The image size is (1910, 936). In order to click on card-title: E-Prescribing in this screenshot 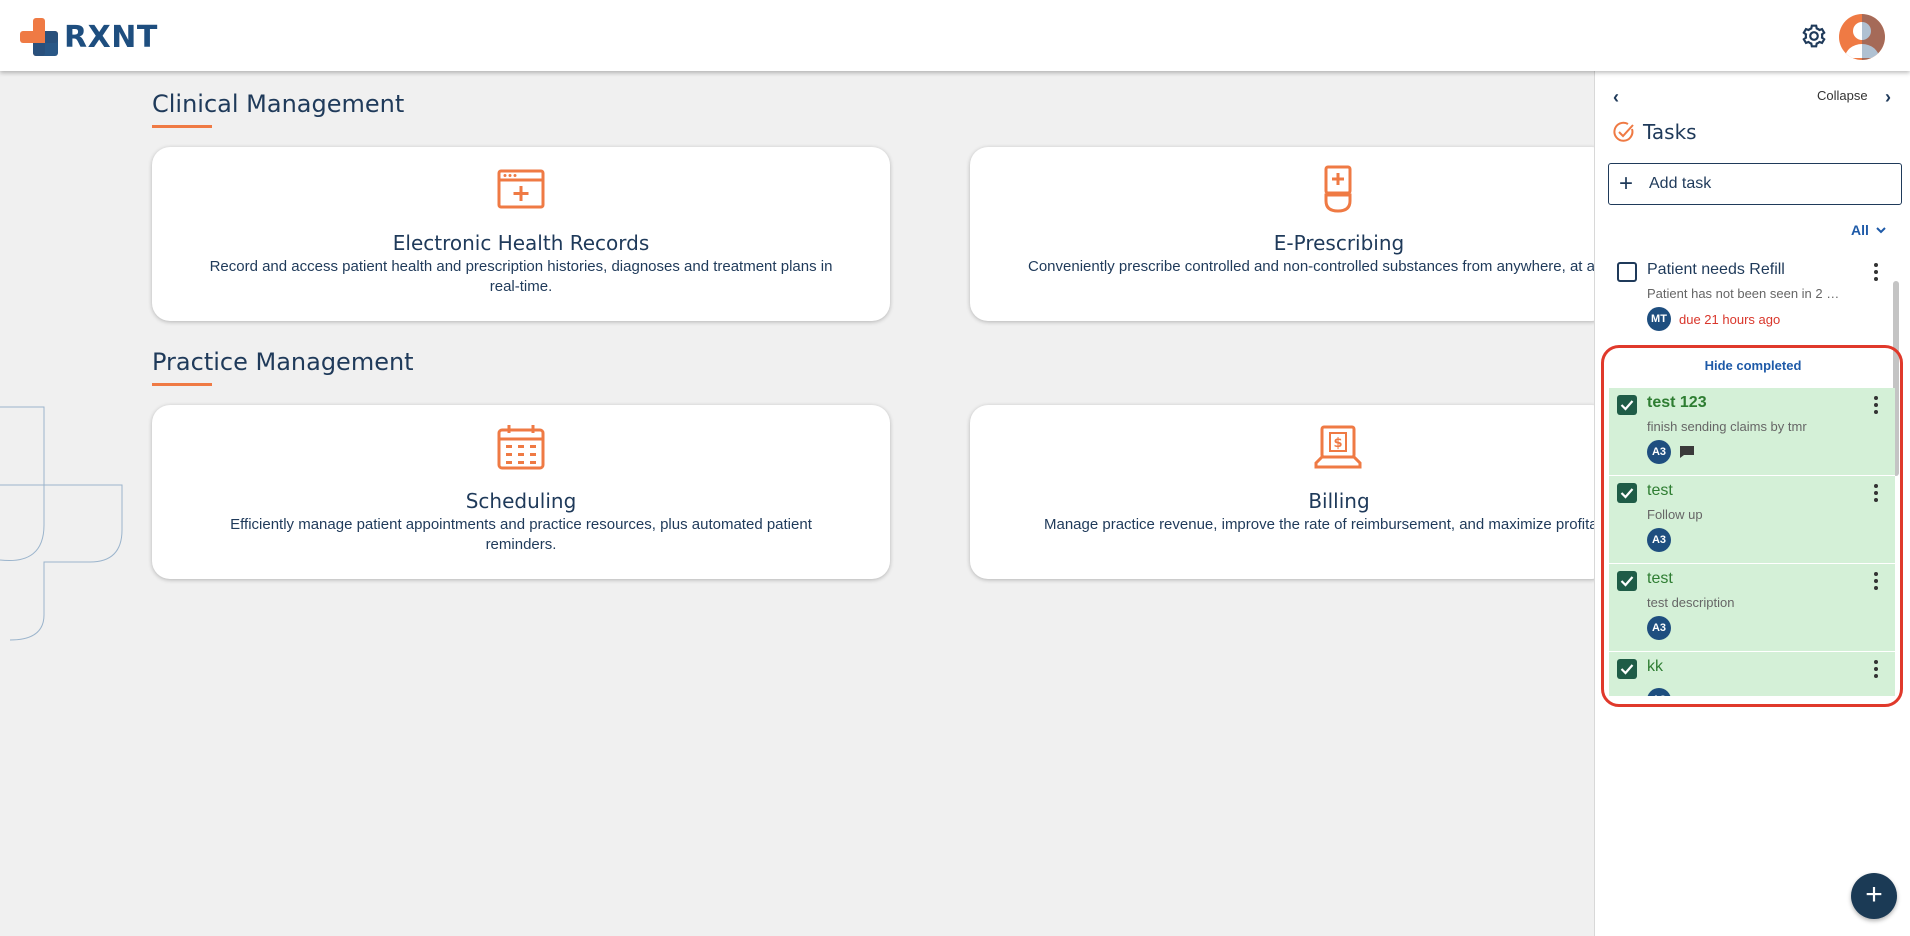, I will do `click(1339, 243)`.